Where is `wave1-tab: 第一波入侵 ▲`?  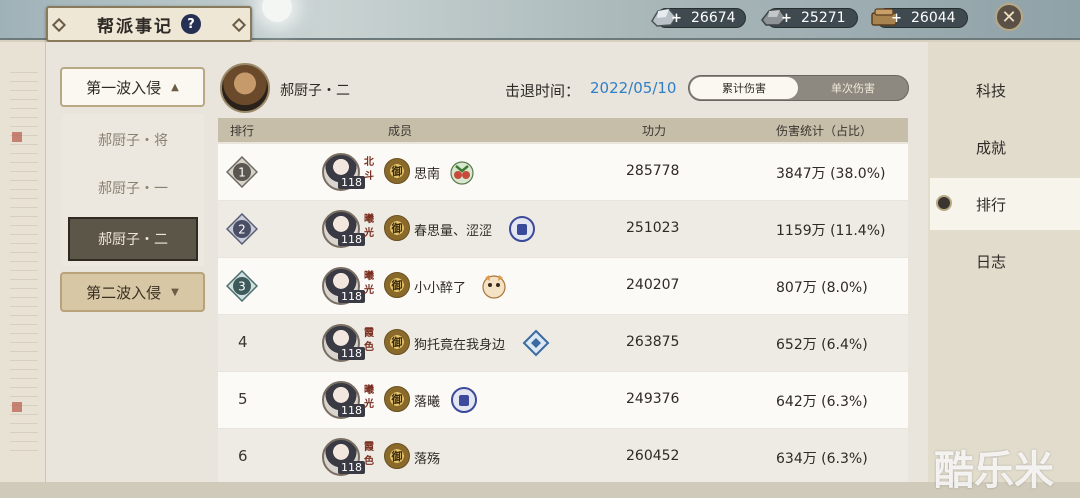 wave1-tab: 第一波入侵 ▲ is located at coordinates (132, 87).